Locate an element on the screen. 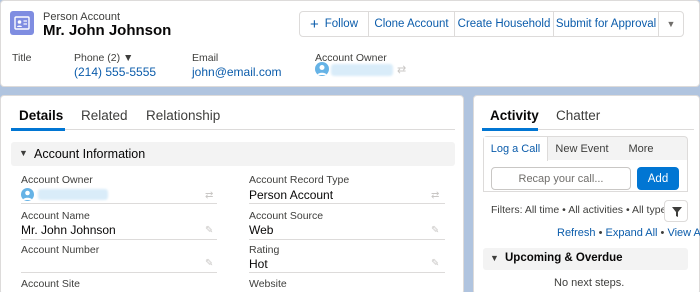 This screenshot has width=700, height=292. details-tabs: Details Related Relationship is located at coordinates (233, 118).